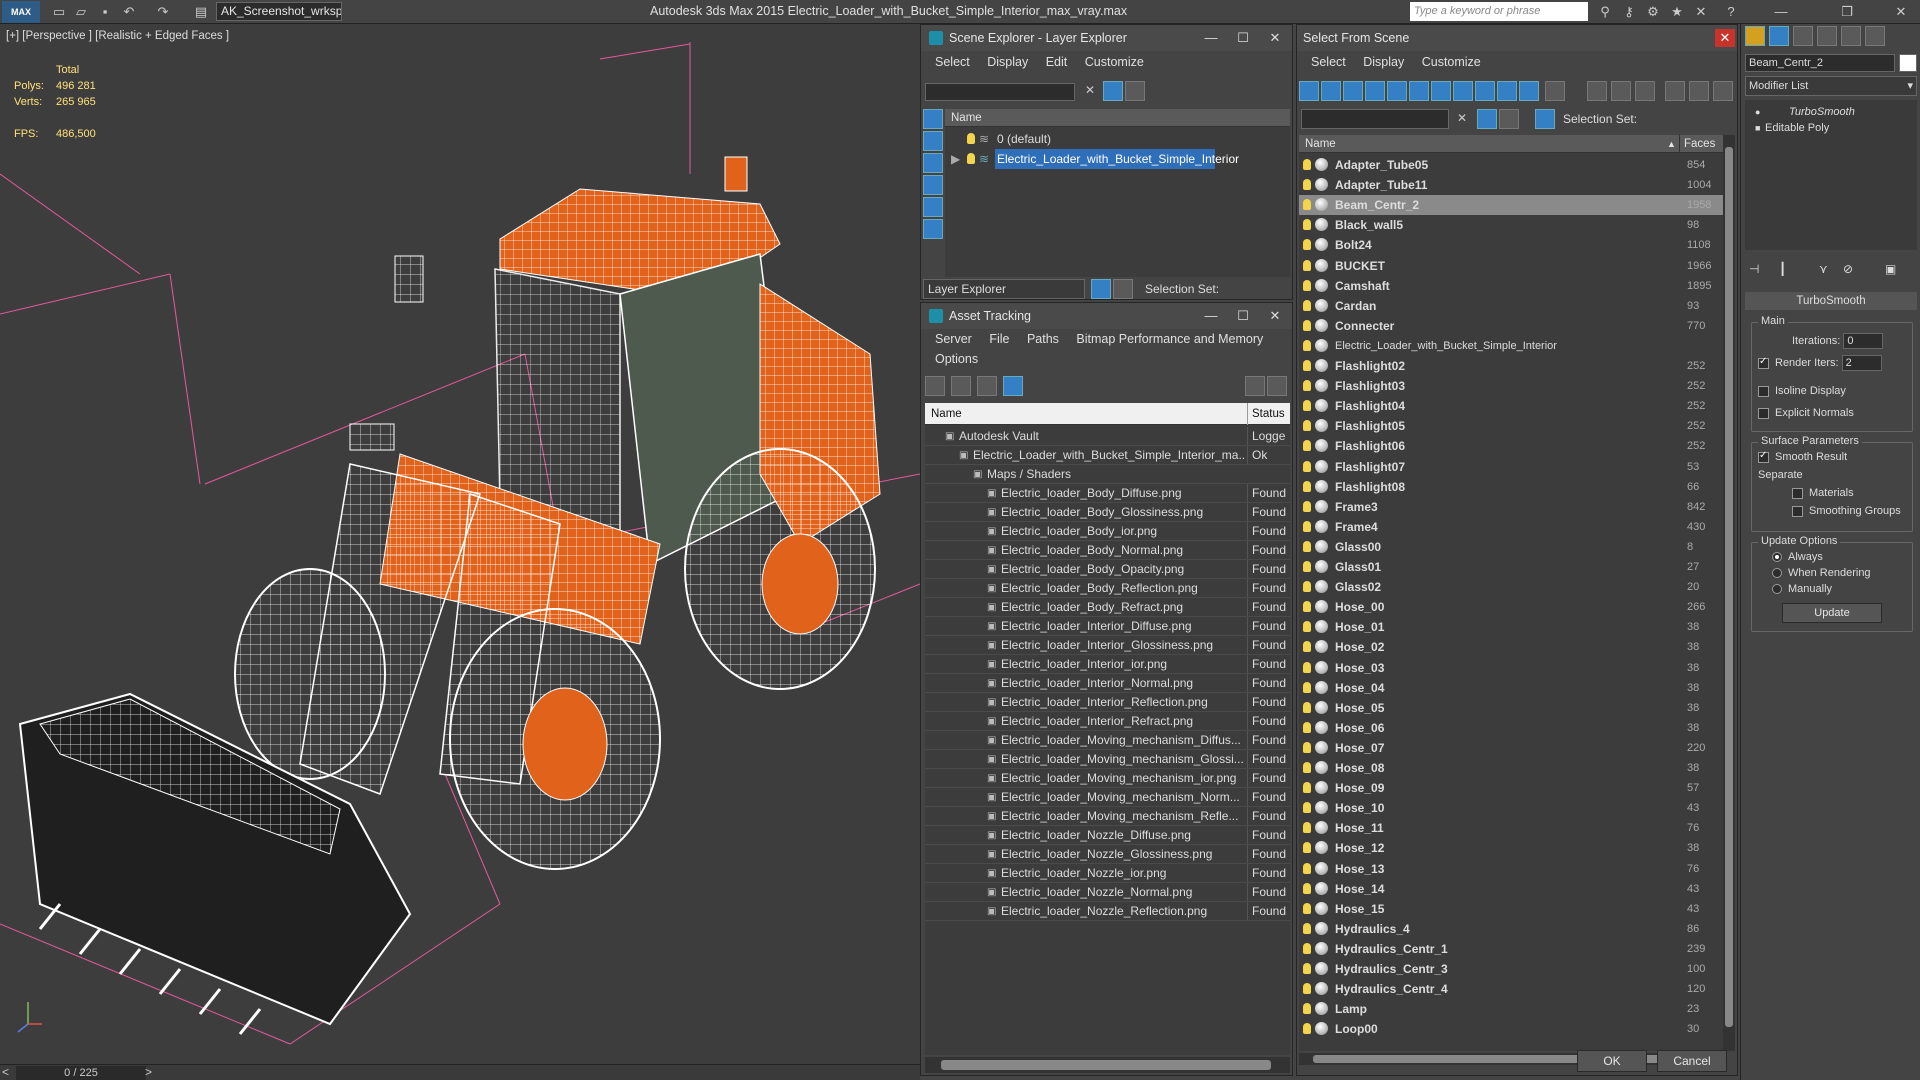  I want to click on object-color-swatch, so click(1908, 63).